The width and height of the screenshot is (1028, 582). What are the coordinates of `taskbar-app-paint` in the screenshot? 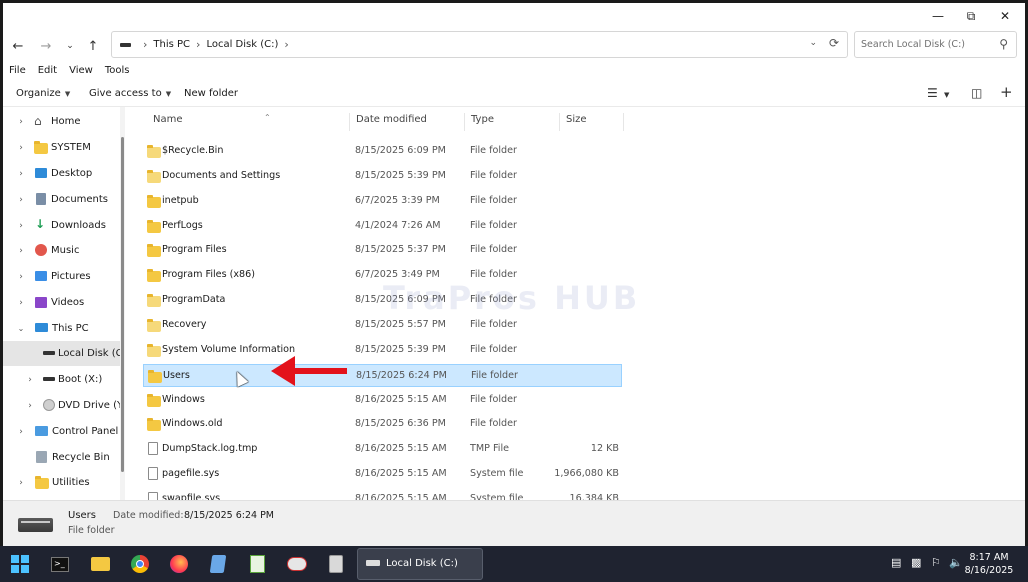 It's located at (297, 564).